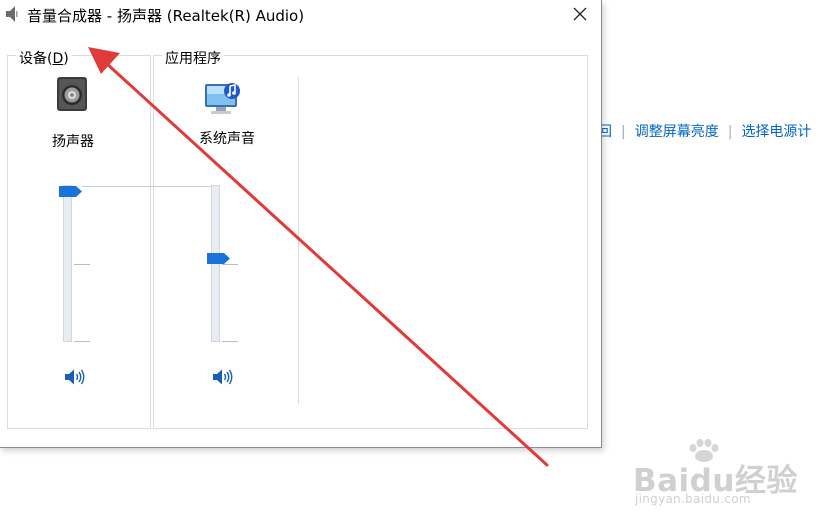  What do you see at coordinates (70, 189) in the screenshot?
I see `device-volume-thumb` at bounding box center [70, 189].